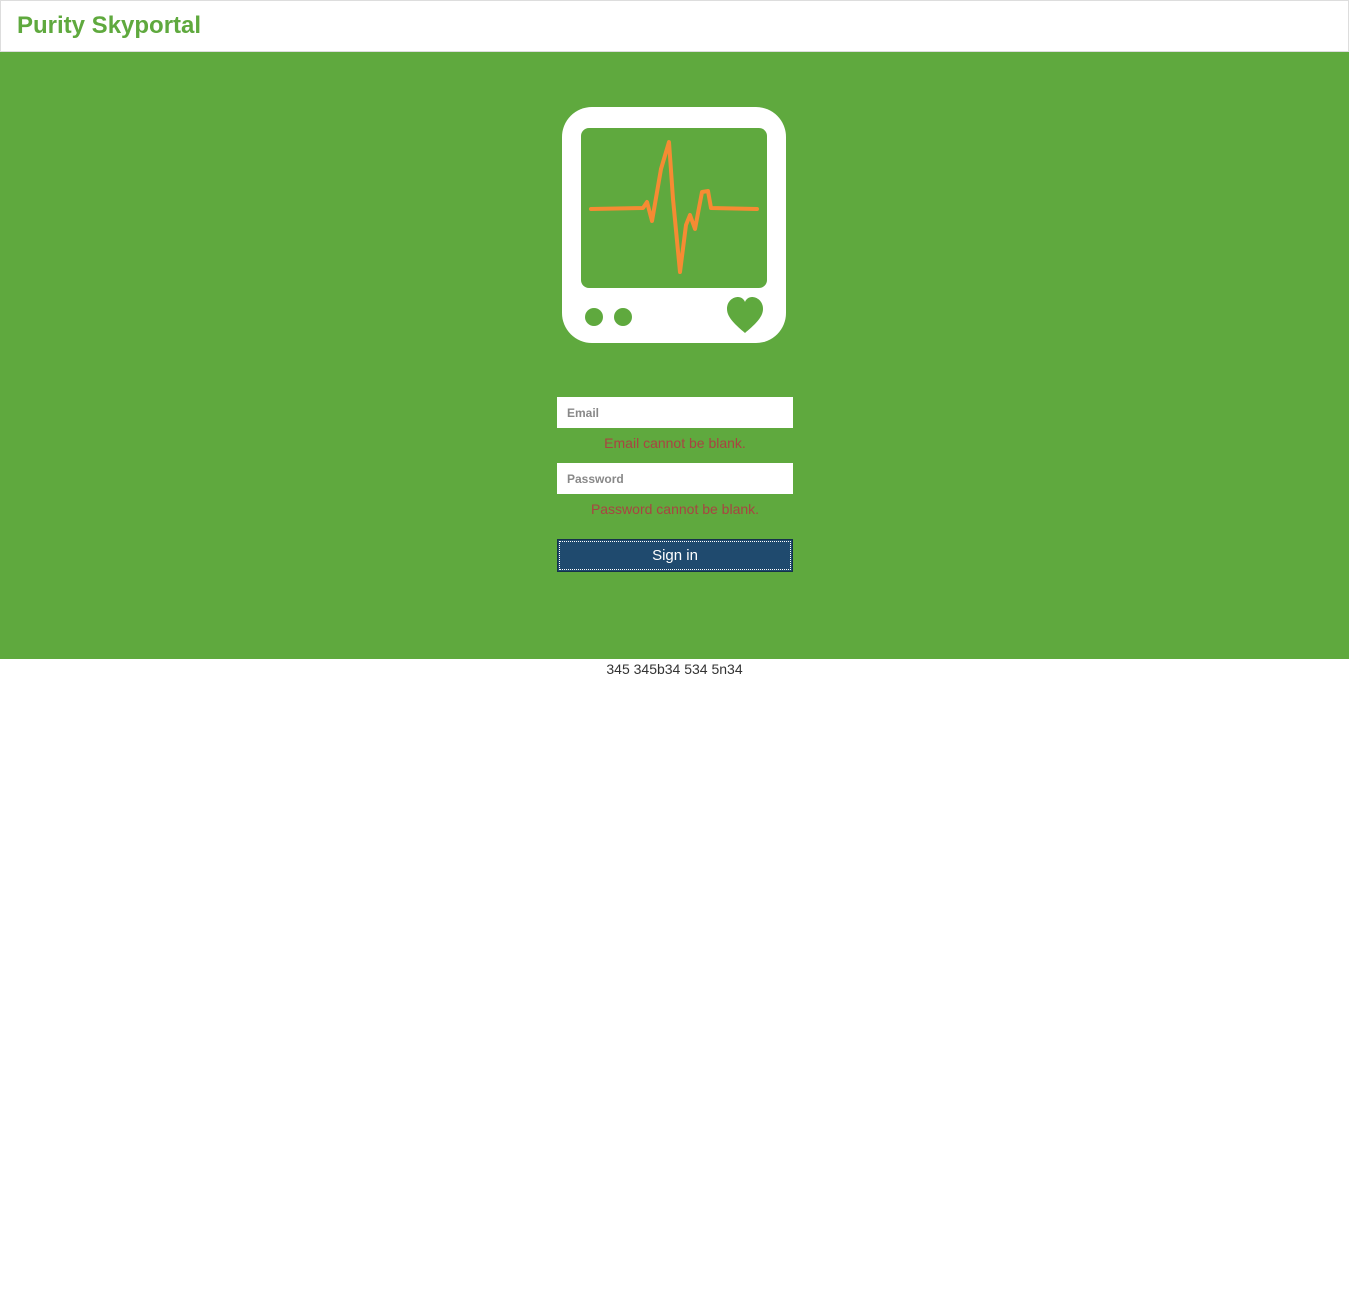 The height and width of the screenshot is (1316, 1349). Describe the element at coordinates (109, 26) in the screenshot. I see `brand-link: Purity Skyportal` at that location.